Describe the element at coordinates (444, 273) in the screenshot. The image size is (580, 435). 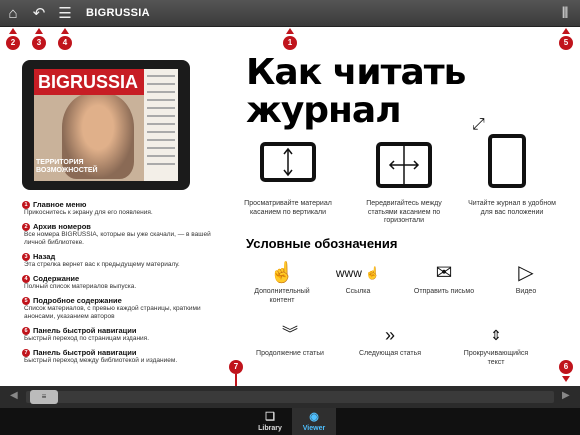
I see `mail-icon: ✉` at that location.